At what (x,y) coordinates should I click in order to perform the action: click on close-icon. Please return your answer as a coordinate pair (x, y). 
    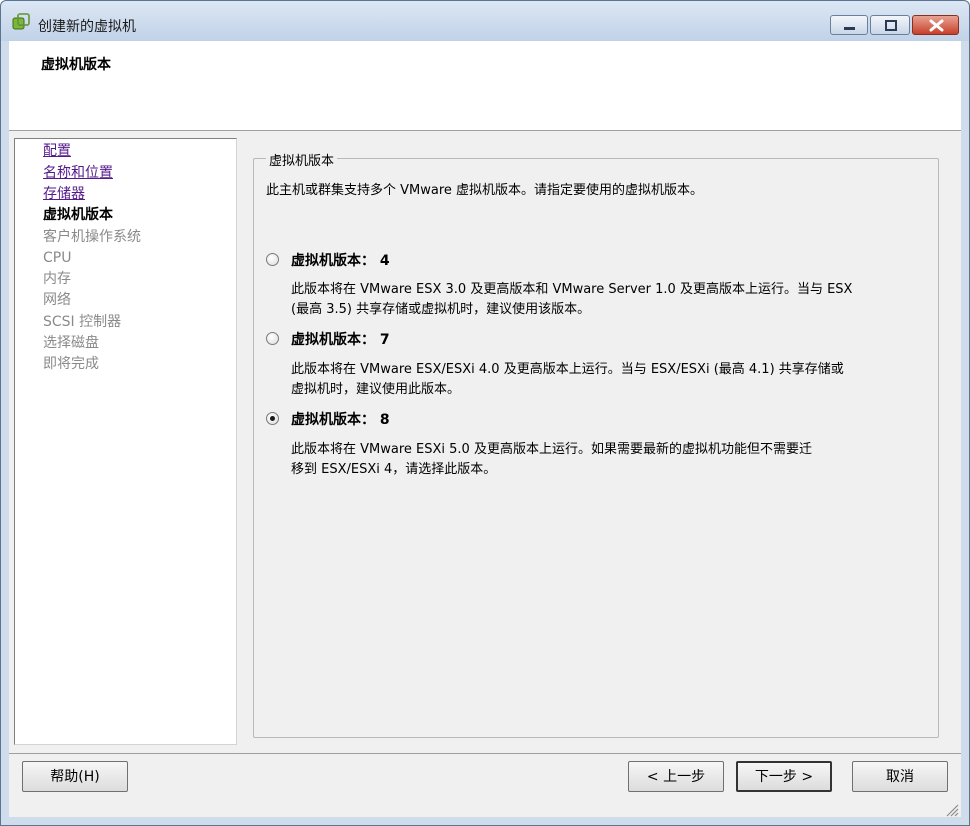
    Looking at the image, I should click on (936, 25).